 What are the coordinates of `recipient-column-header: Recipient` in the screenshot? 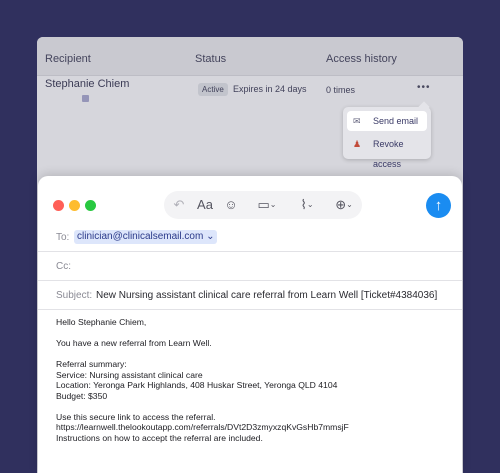 It's located at (68, 59).